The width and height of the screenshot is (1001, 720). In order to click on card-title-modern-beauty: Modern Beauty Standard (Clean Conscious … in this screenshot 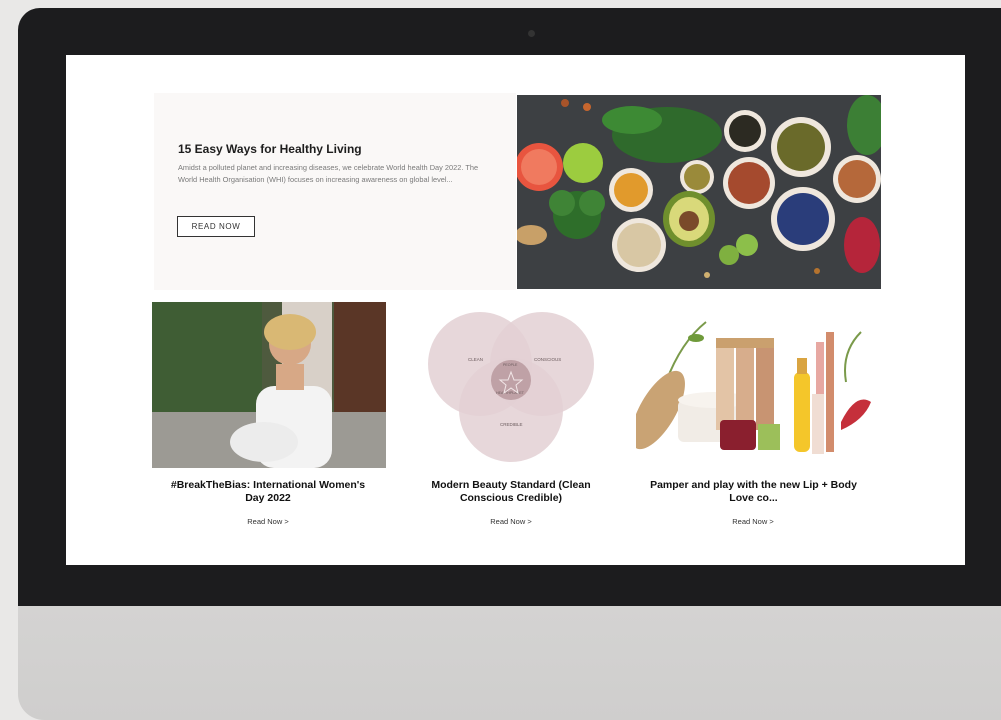, I will do `click(511, 492)`.